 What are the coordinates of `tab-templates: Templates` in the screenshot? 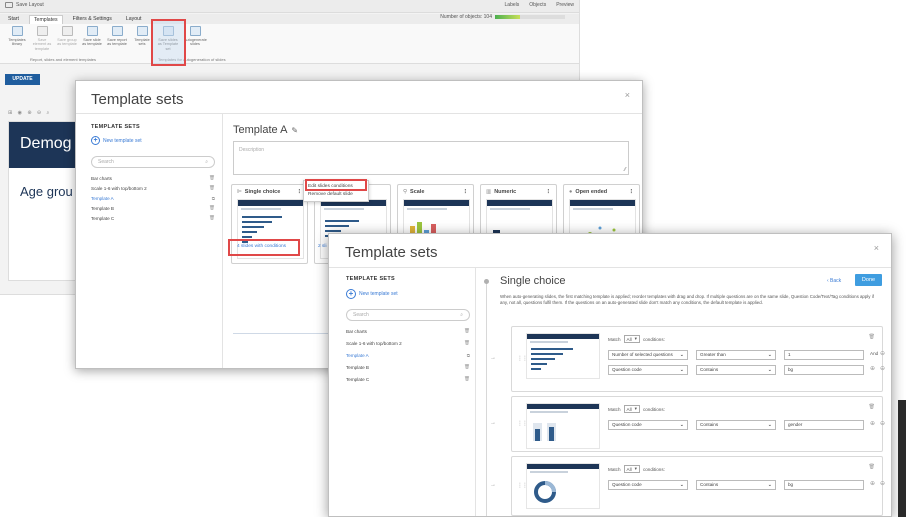 It's located at (45, 19).